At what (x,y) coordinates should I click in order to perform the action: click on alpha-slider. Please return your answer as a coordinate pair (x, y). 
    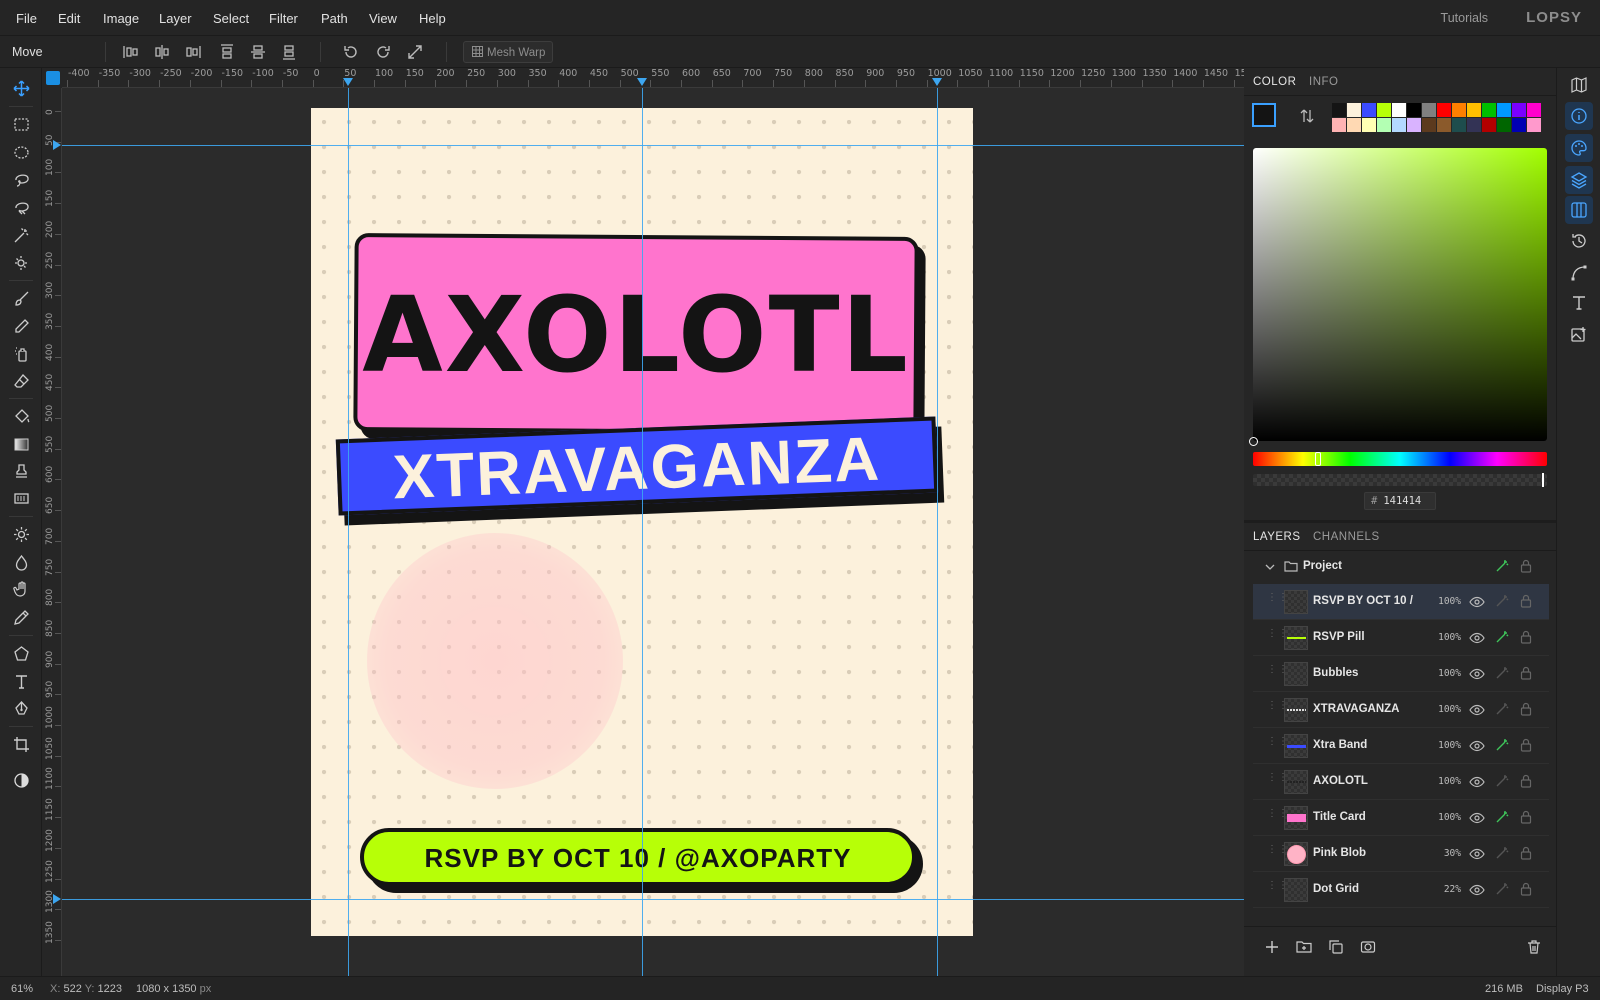
    Looking at the image, I should click on (1400, 480).